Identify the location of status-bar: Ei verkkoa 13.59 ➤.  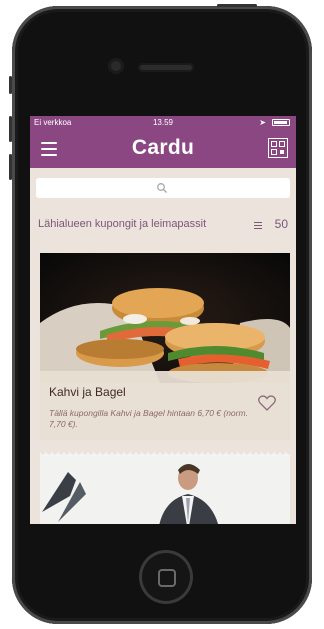
(163, 123).